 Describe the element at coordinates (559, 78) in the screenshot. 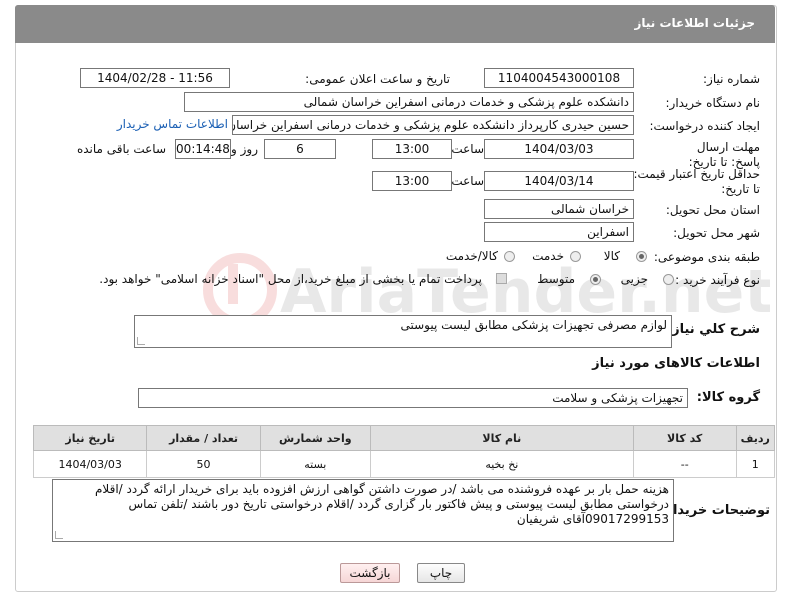

I see `need-number-field: 1104004543000108` at that location.